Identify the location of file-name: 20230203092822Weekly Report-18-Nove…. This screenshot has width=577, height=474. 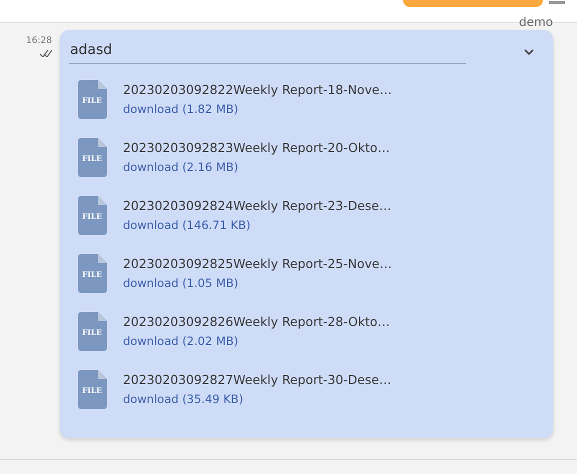
(257, 89).